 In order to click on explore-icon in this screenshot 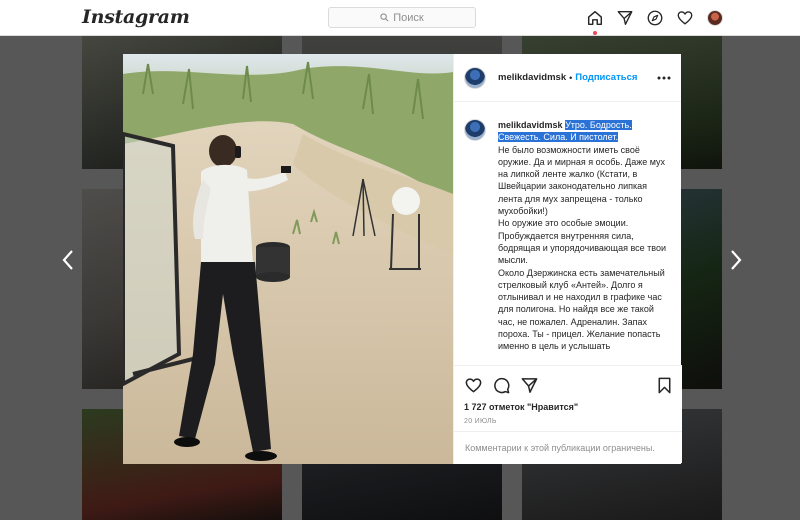, I will do `click(655, 18)`.